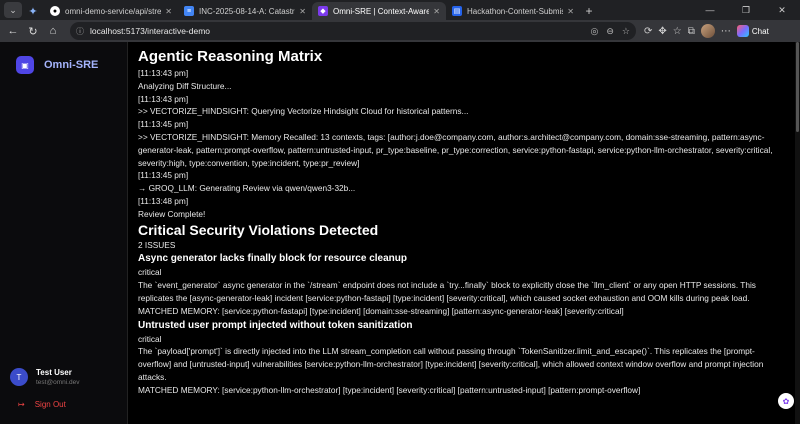 The width and height of the screenshot is (800, 424). I want to click on log-timestamp: [11:13:48 pm], so click(163, 200).